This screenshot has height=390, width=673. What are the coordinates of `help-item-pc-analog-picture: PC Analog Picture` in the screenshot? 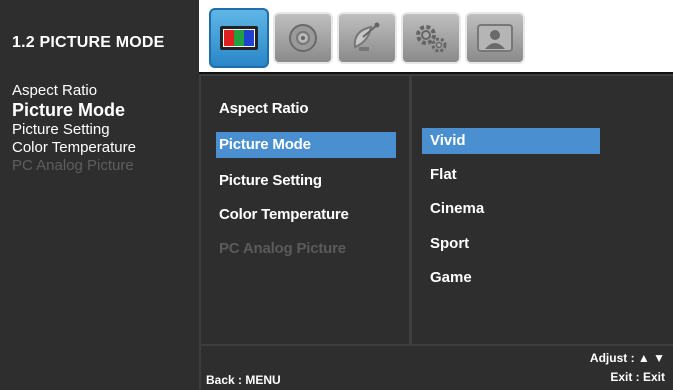 It's located at (73, 165).